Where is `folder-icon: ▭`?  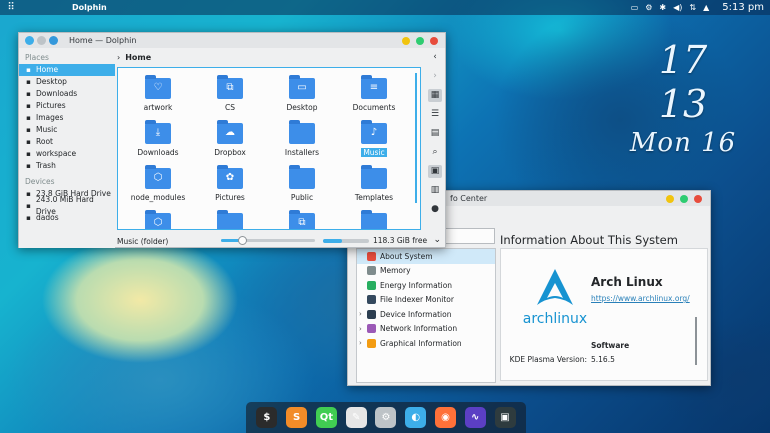
folder-icon: ▭ is located at coordinates (302, 87).